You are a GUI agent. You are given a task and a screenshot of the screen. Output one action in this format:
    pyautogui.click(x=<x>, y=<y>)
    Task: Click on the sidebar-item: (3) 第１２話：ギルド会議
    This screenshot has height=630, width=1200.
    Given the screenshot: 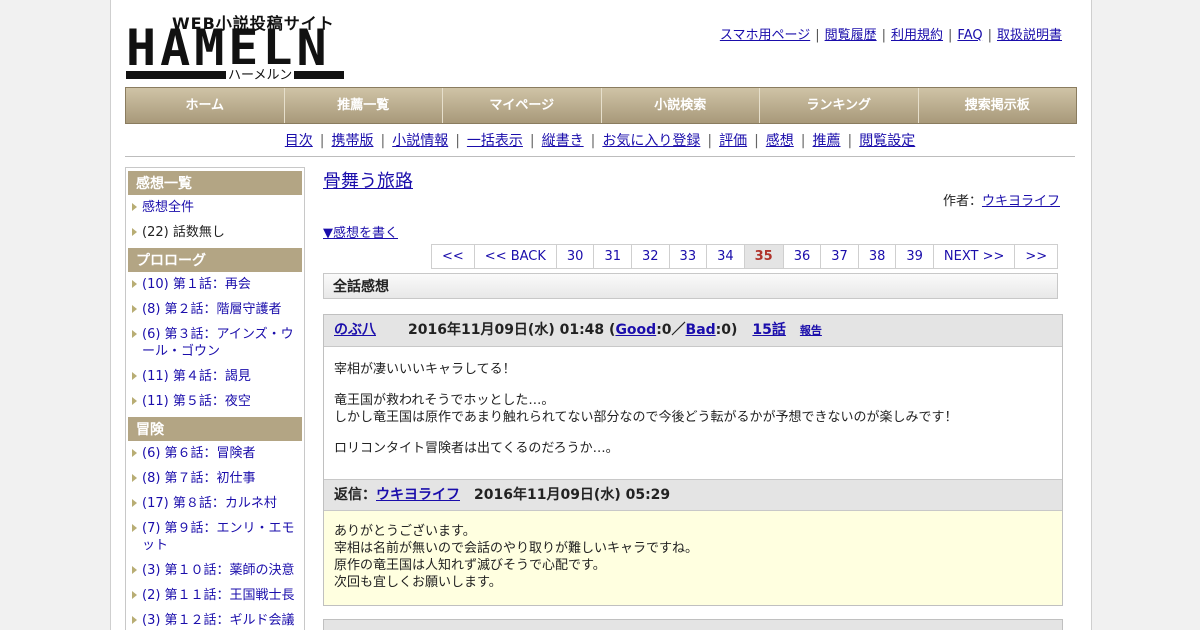 What is the action you would take?
    pyautogui.click(x=215, y=619)
    